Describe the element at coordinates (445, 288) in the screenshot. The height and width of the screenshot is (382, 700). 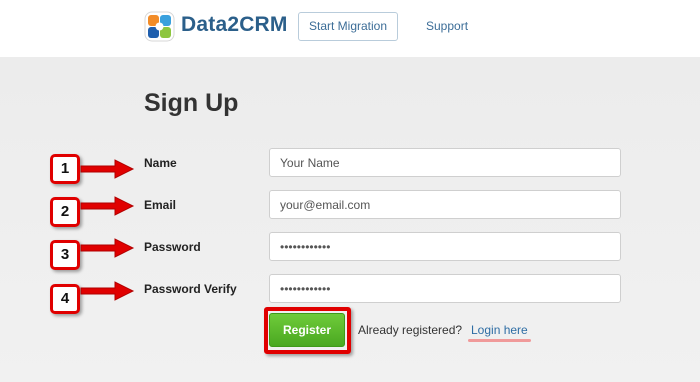
I see `password-verify-input` at that location.